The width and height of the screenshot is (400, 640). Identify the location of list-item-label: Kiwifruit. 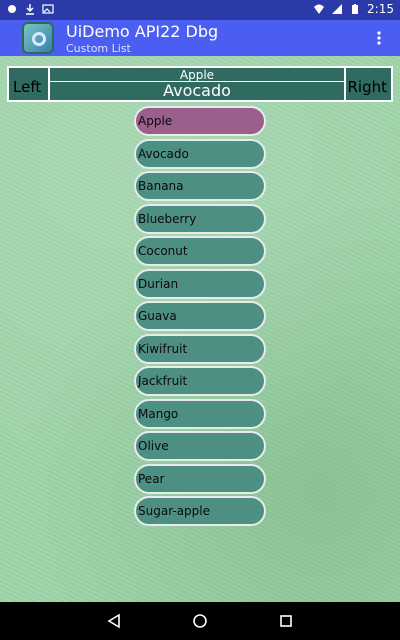
(163, 348).